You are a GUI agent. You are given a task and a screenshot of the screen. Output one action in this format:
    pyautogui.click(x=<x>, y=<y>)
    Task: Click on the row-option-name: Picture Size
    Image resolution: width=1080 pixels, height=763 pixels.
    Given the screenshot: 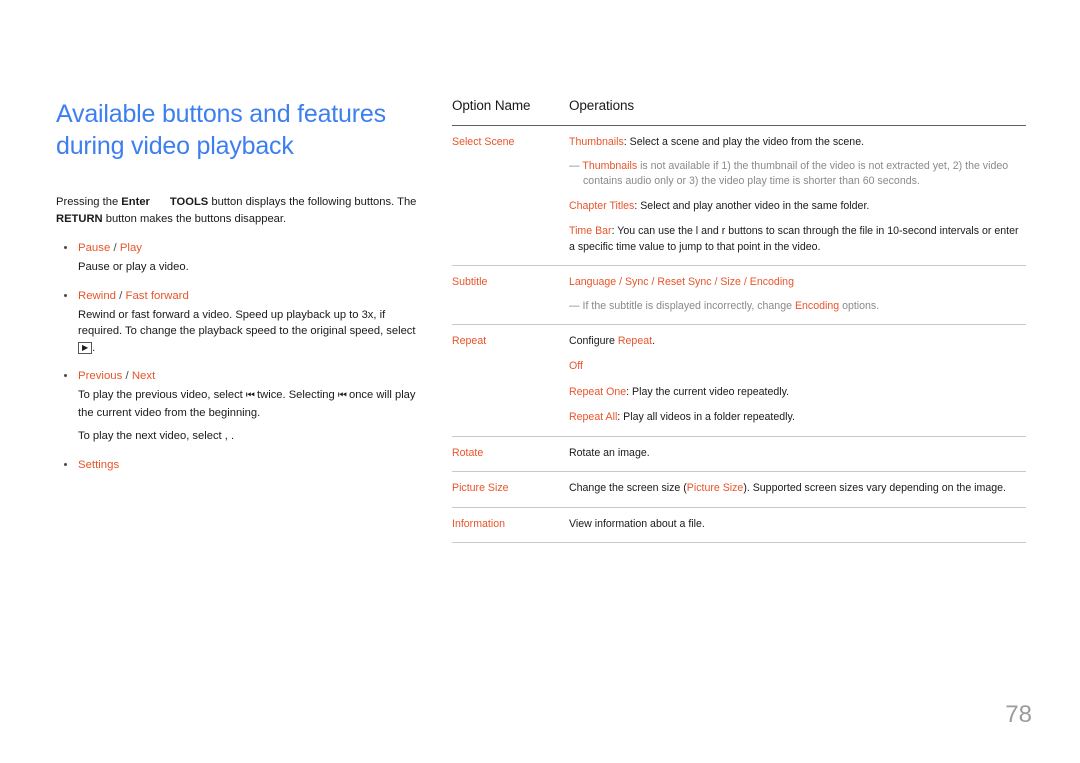 What is the action you would take?
    pyautogui.click(x=510, y=490)
    